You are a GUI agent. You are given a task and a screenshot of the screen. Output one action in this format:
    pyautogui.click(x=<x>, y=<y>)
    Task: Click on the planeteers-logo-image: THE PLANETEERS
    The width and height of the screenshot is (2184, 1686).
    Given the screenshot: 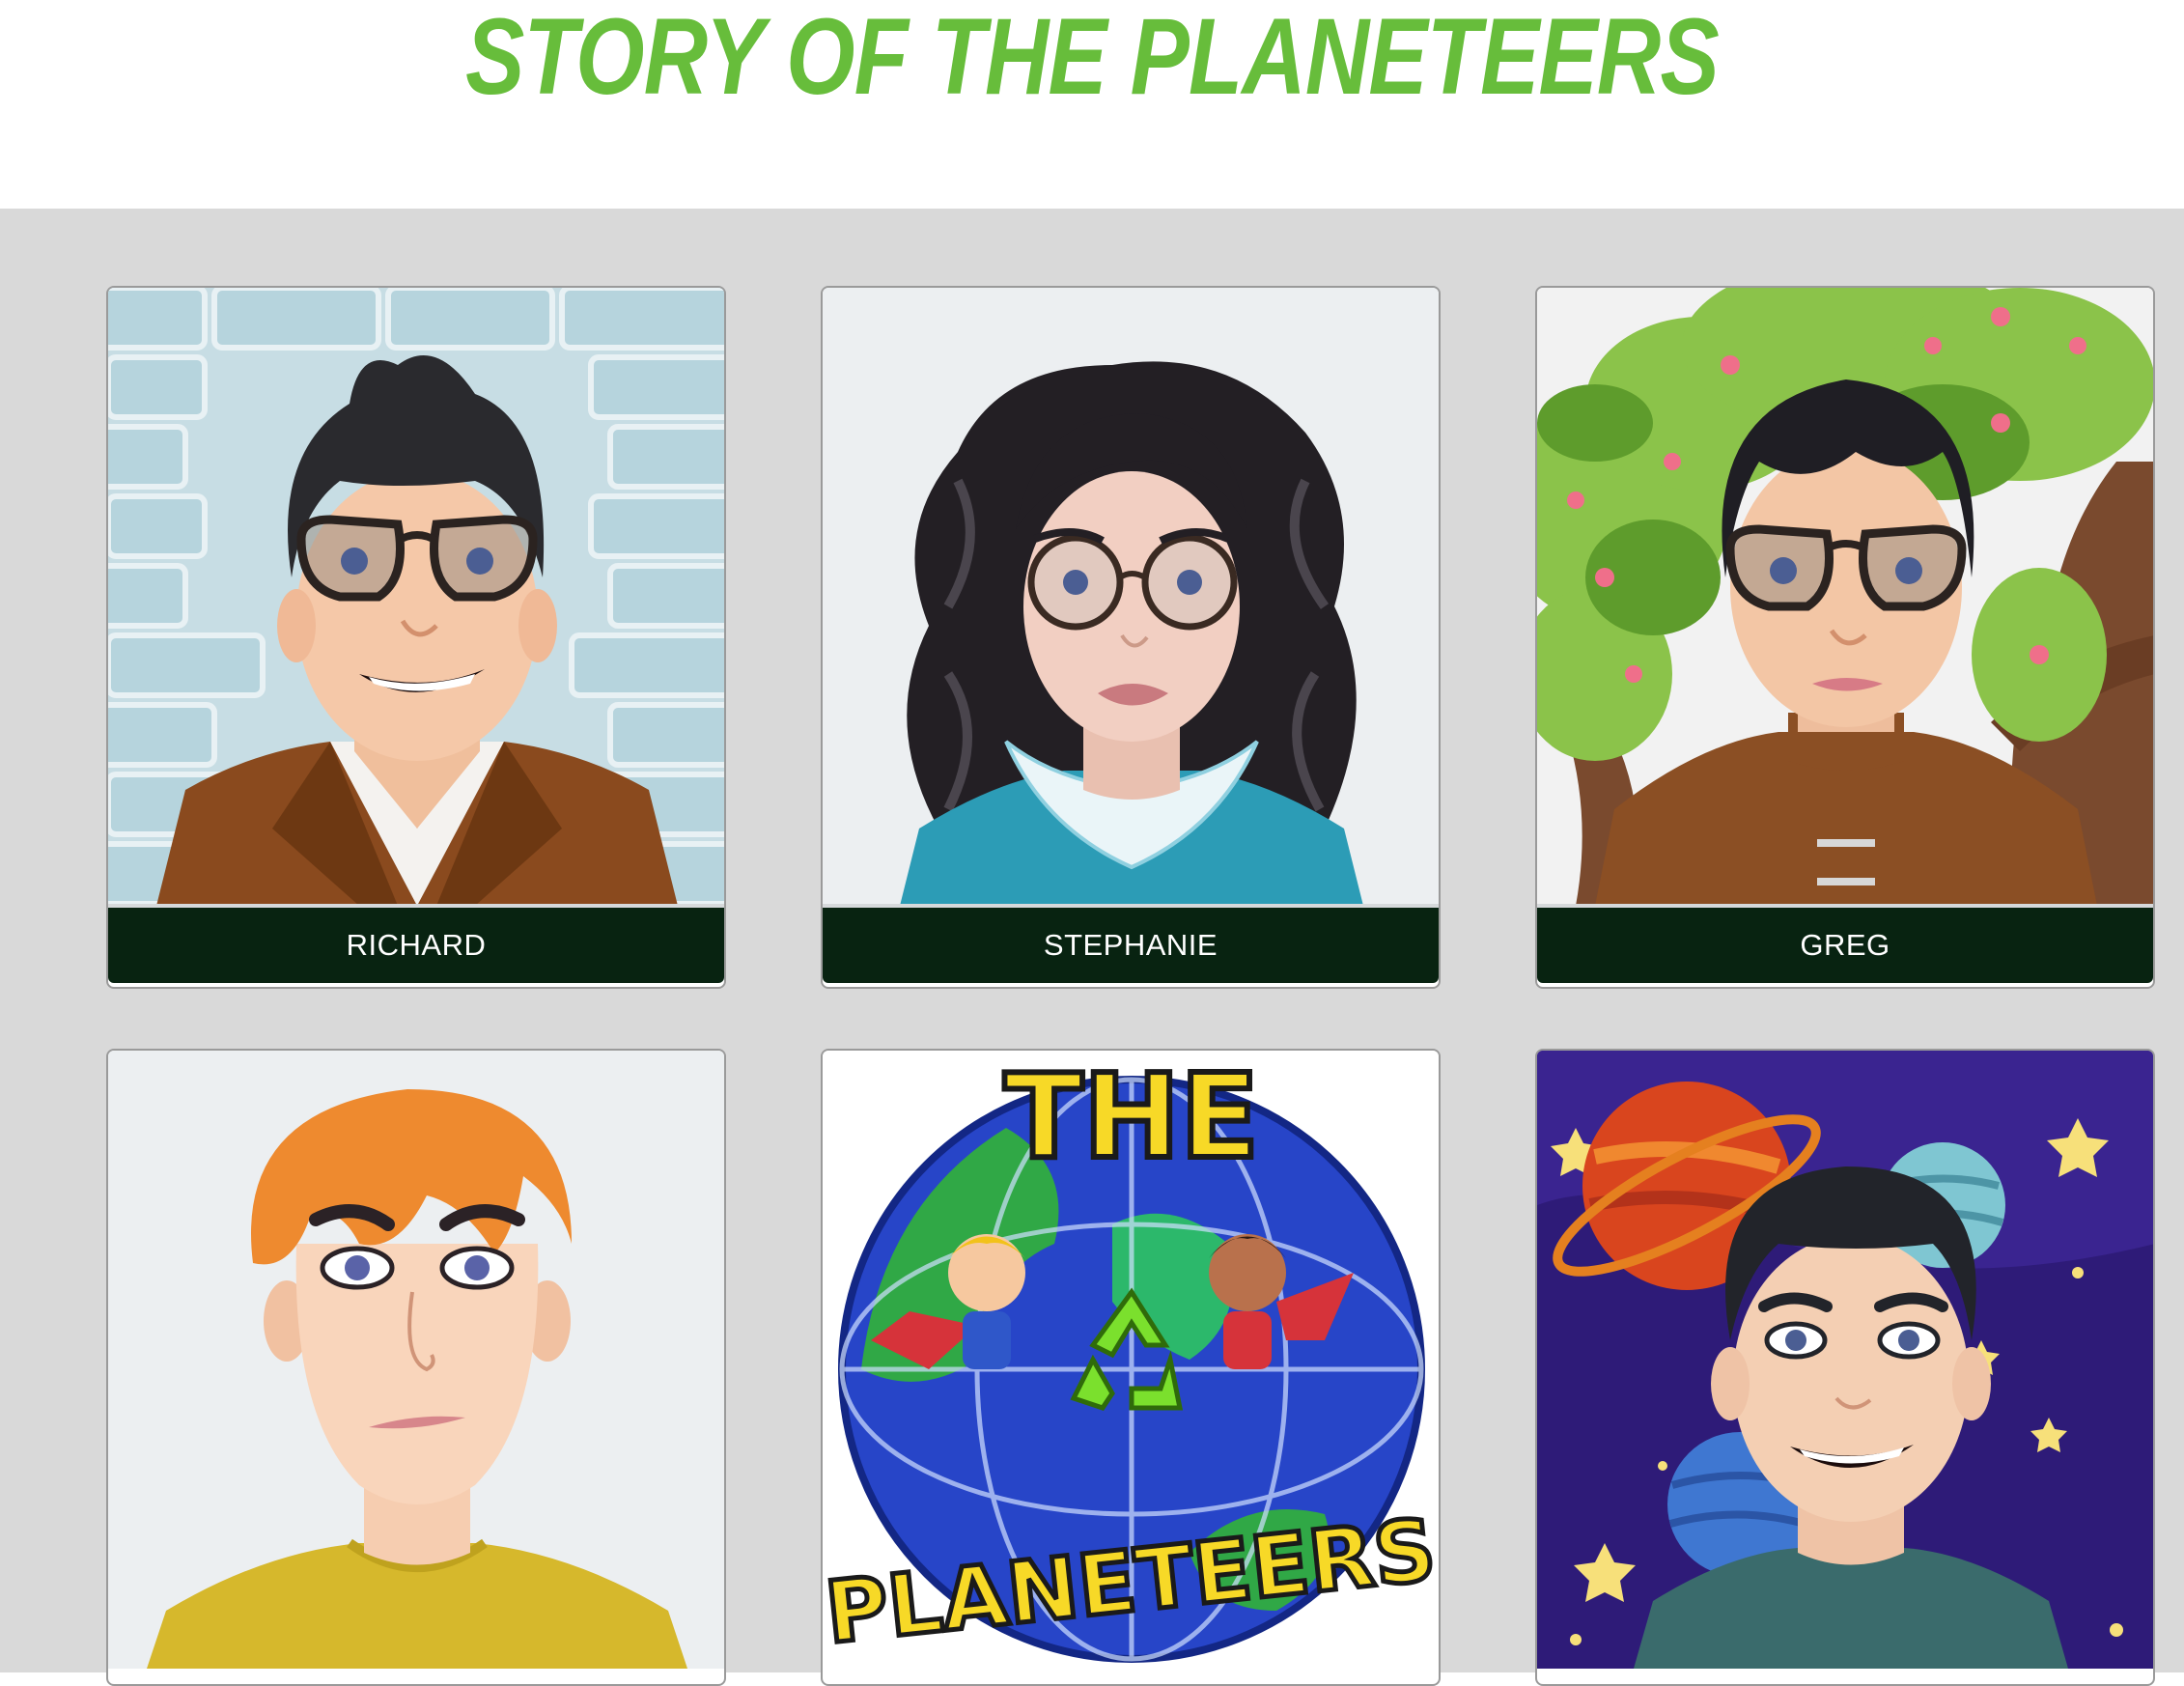 What is the action you would take?
    pyautogui.click(x=1131, y=1360)
    